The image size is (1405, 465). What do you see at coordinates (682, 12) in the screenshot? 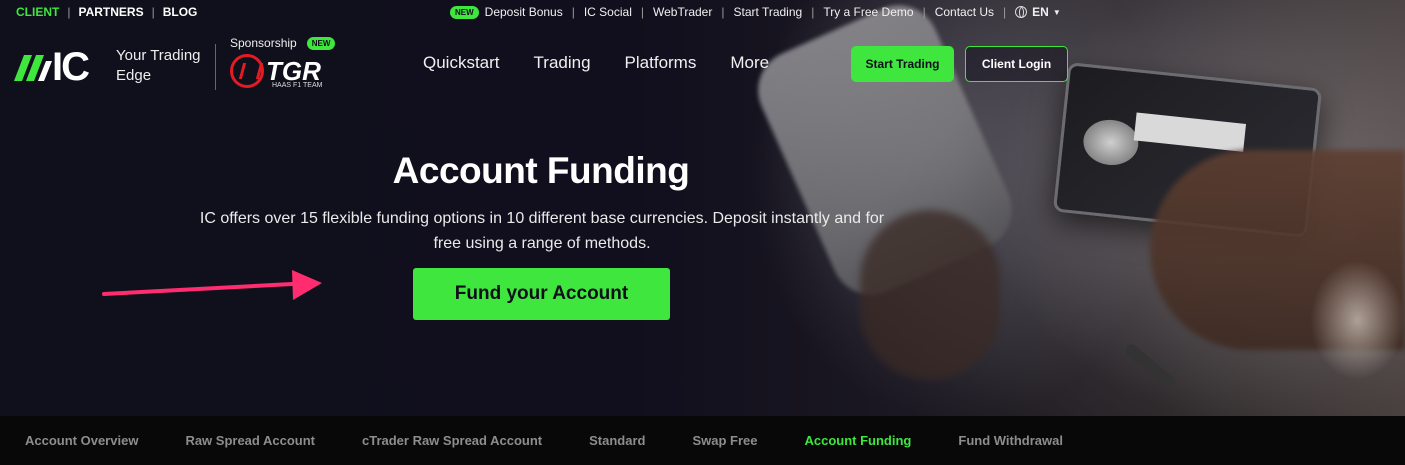
I see `webtrader-link: WebTrader` at bounding box center [682, 12].